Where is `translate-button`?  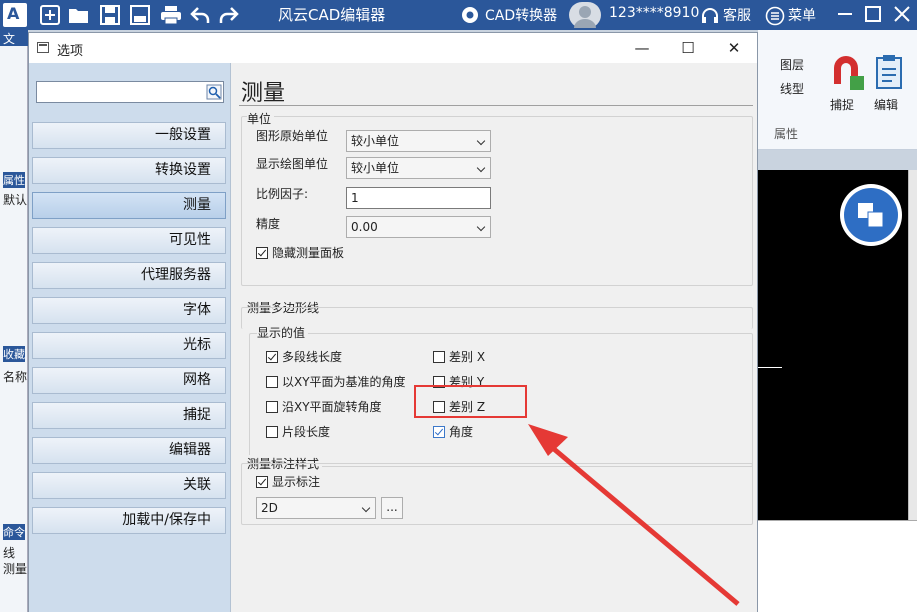
translate-button is located at coordinates (871, 215).